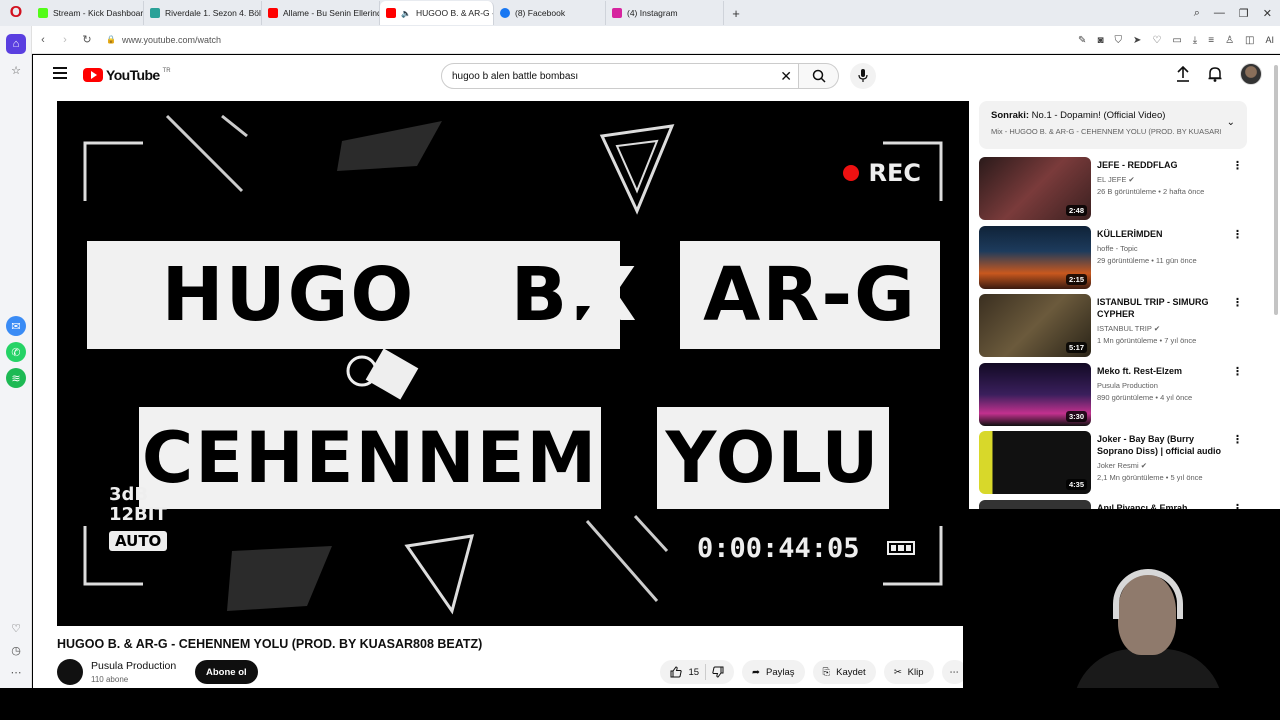 Image resolution: width=1280 pixels, height=720 pixels. I want to click on forward-button: ›, so click(65, 40).